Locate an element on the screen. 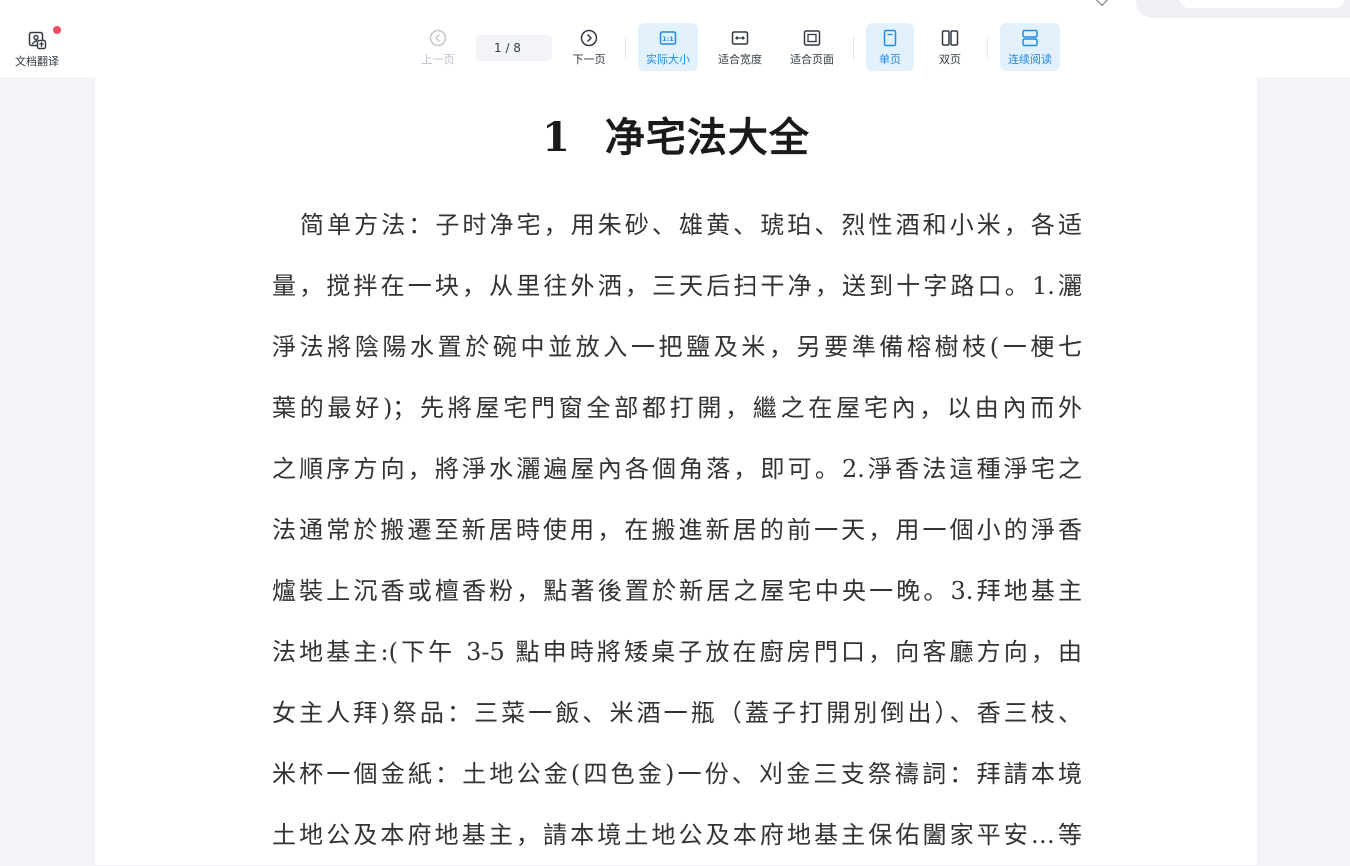 This screenshot has height=866, width=1350. text-line: 淨法將陰陽水置於碗中並放入一把鹽及米，另要準備榕樹枝(一梗七 is located at coordinates (677, 347).